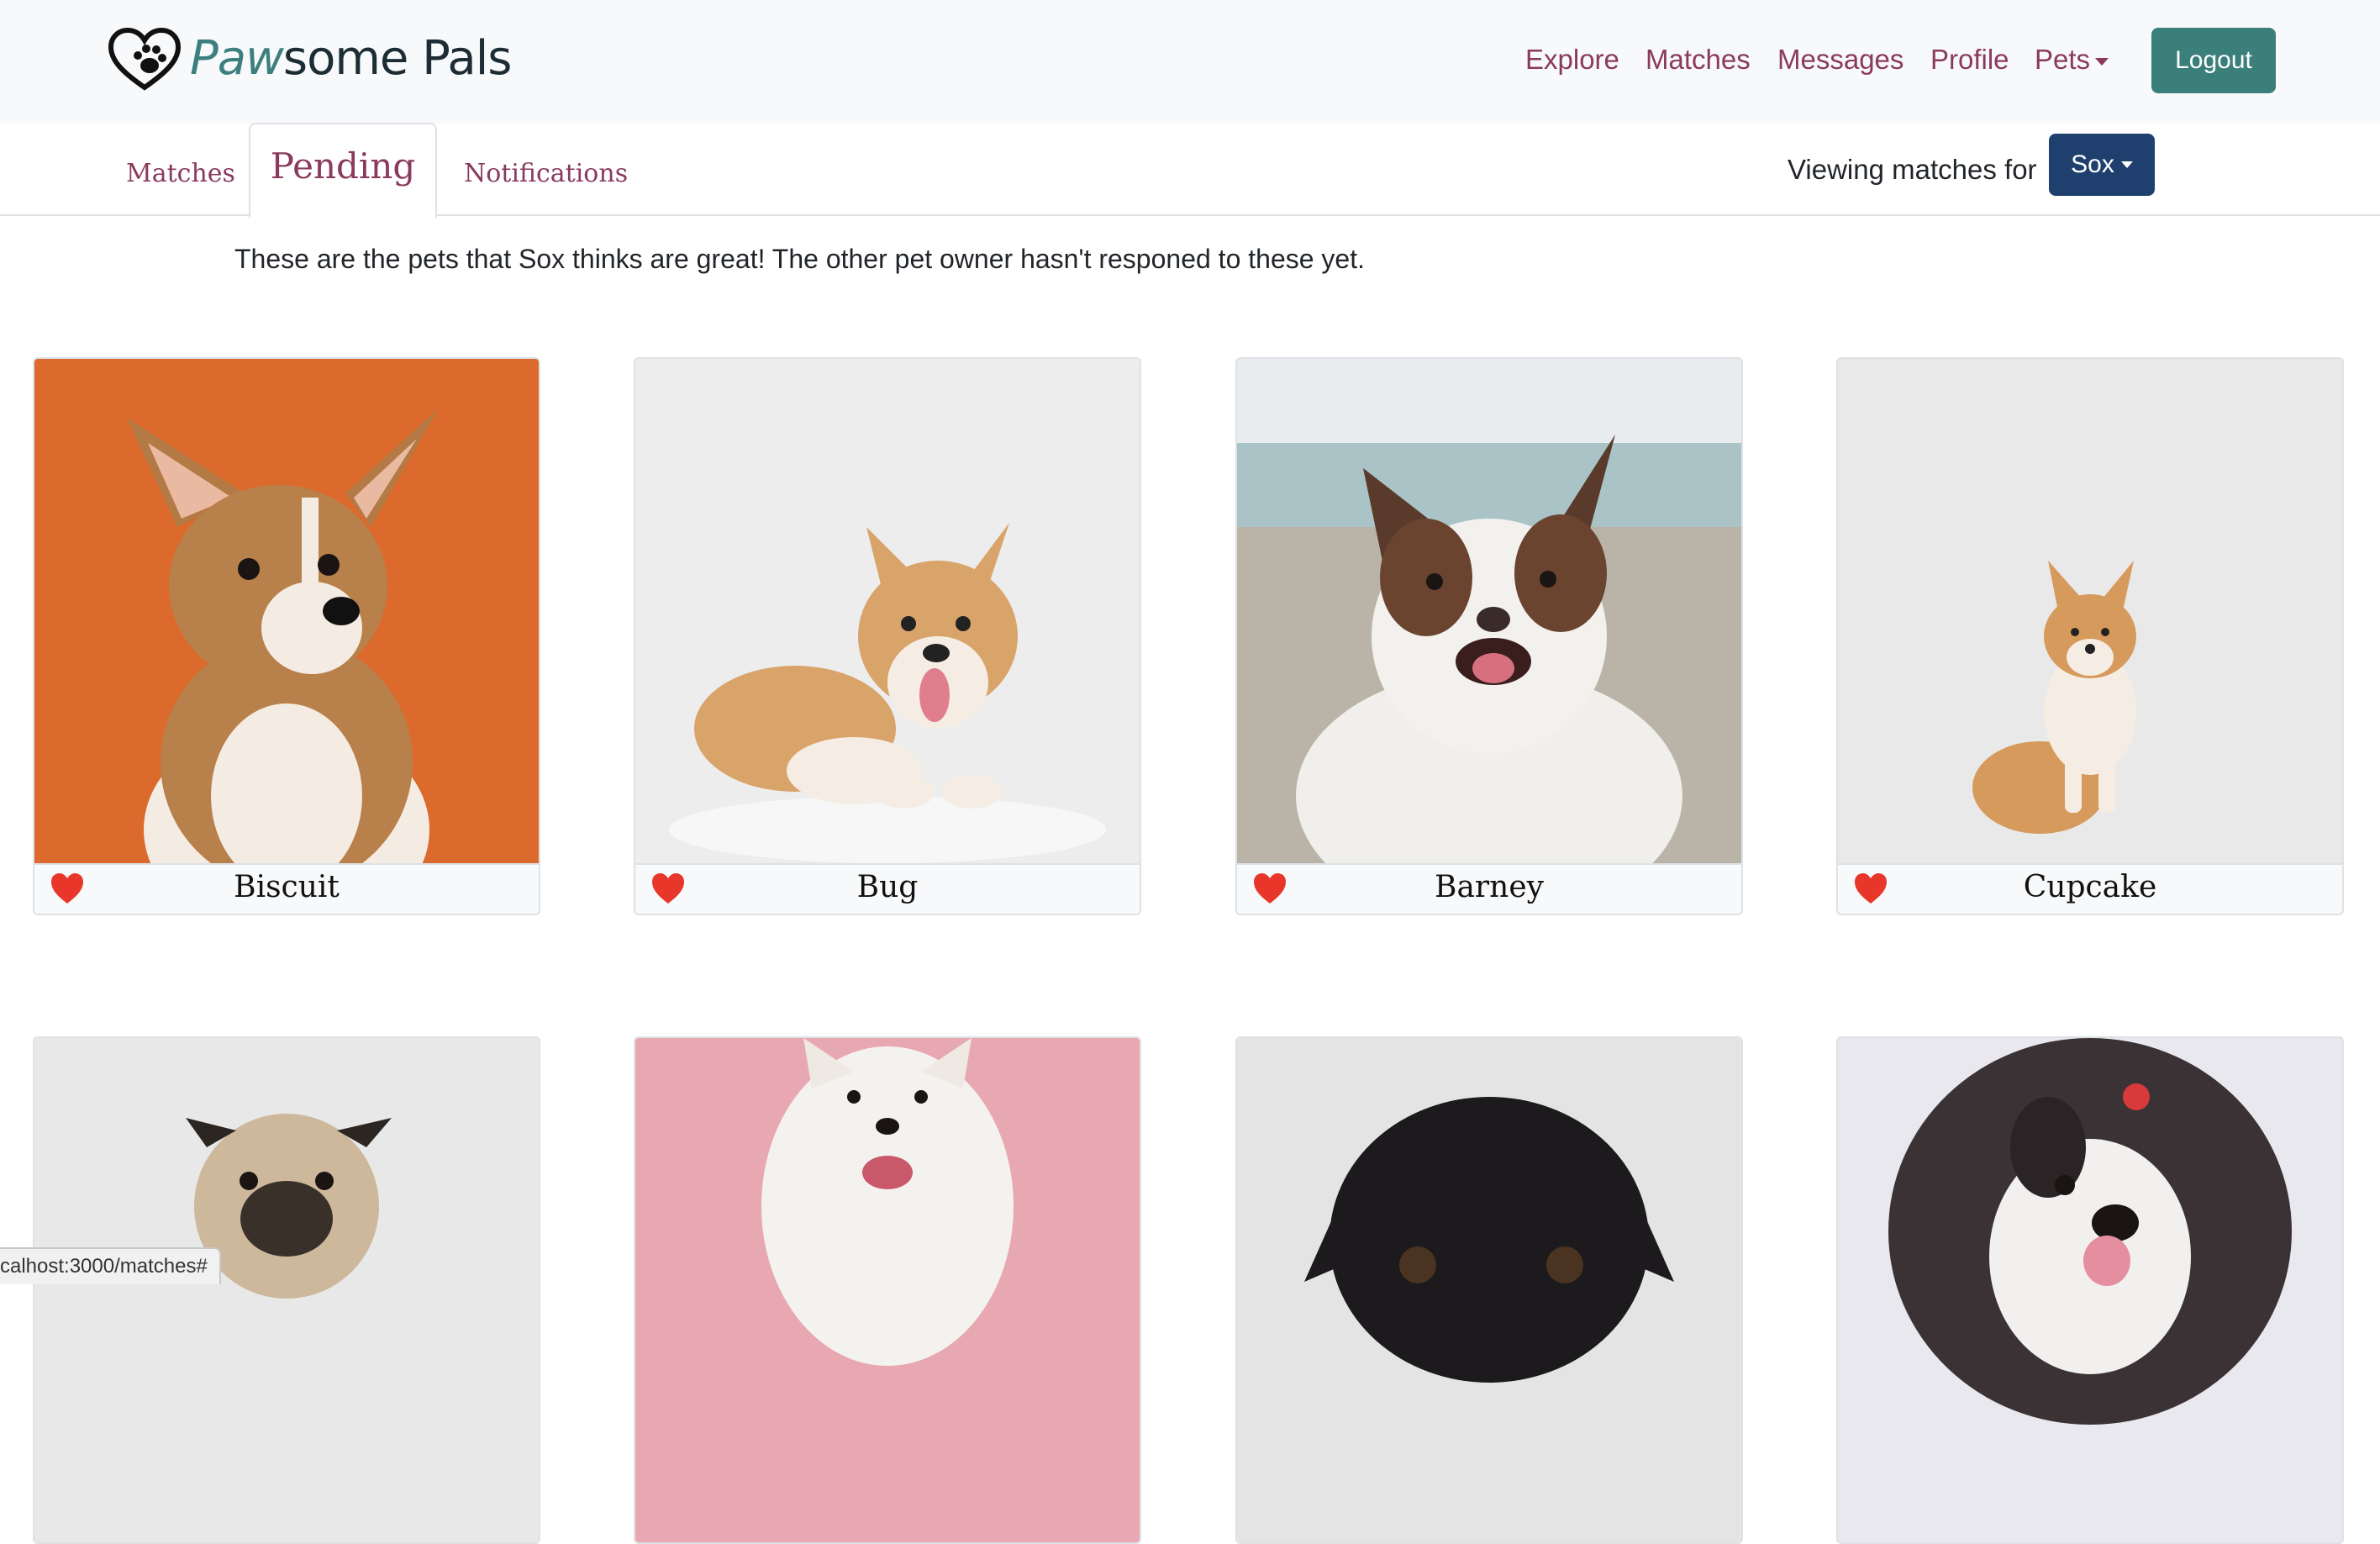  What do you see at coordinates (2063, 59) in the screenshot?
I see `nav-pets-label: Pets` at bounding box center [2063, 59].